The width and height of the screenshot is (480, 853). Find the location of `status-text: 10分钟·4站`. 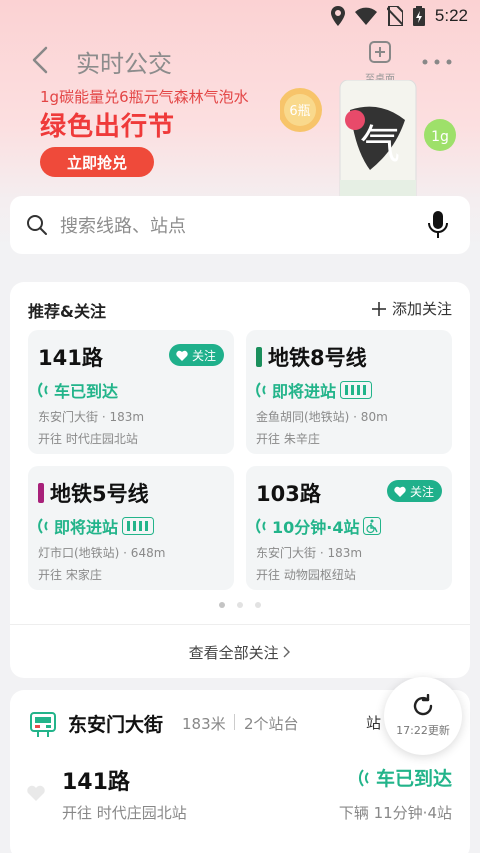

status-text: 10分钟·4站 is located at coordinates (316, 527).